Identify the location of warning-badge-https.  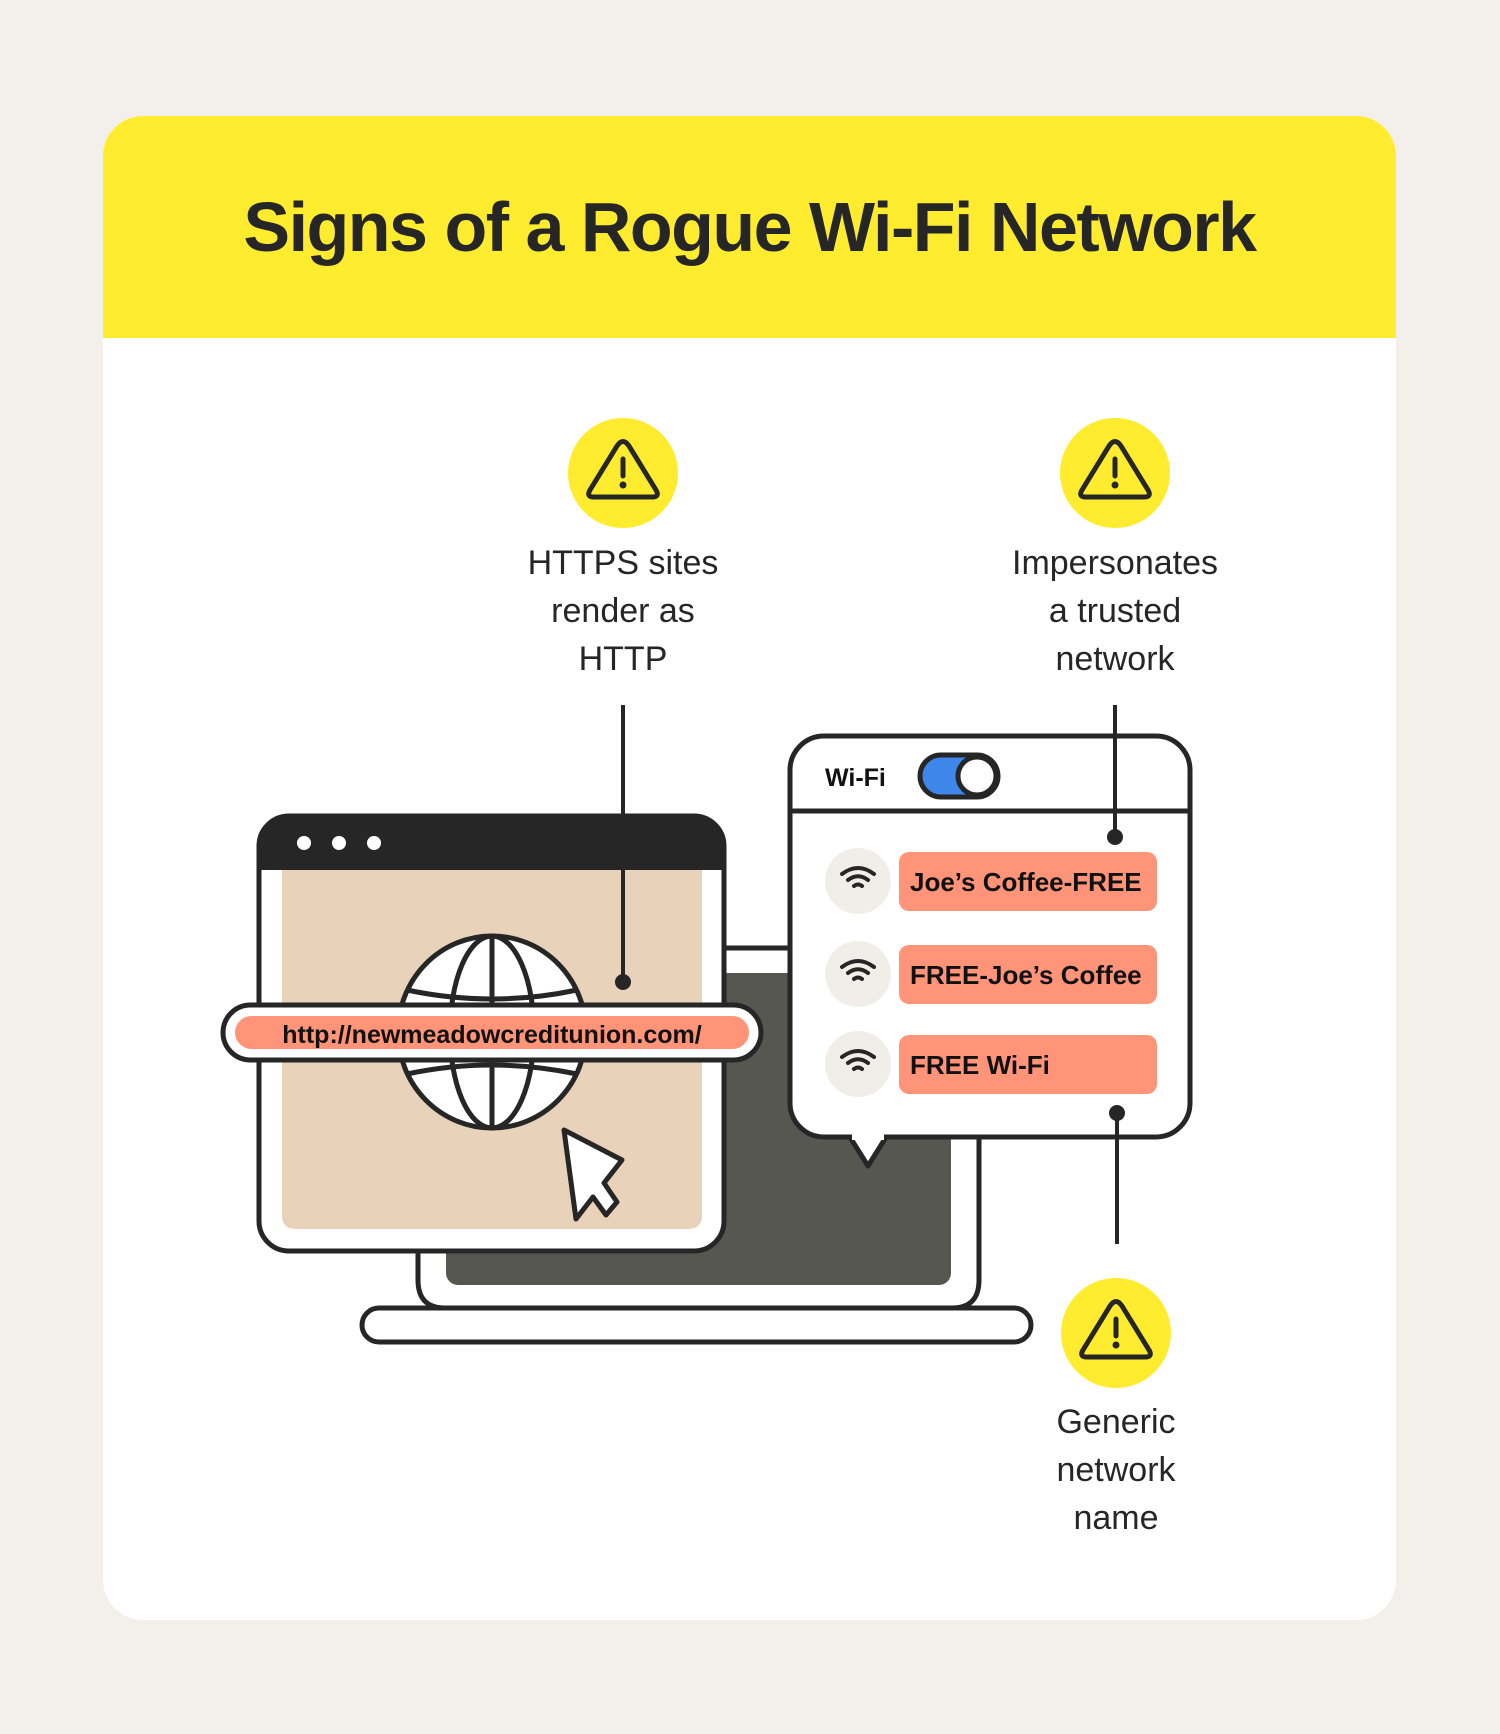
(623, 473).